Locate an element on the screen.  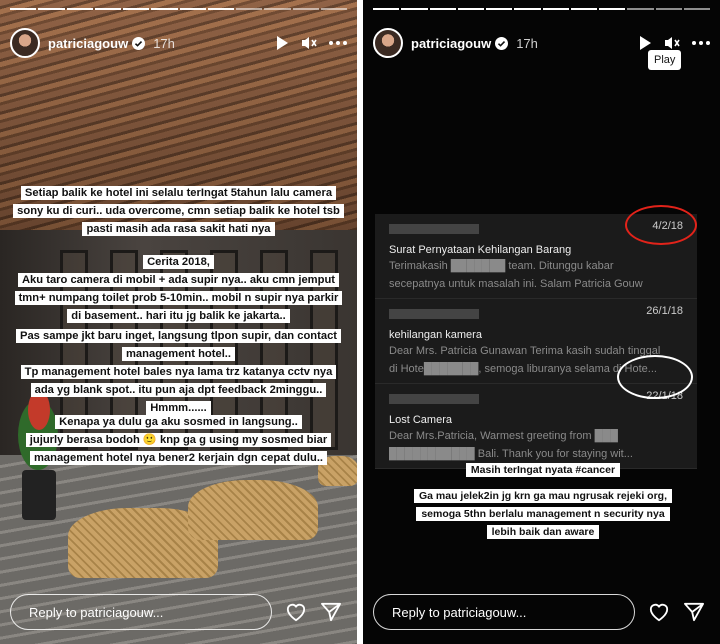
caption-line: Masih terIngat nyata #cancer is located at coordinates (543, 470).